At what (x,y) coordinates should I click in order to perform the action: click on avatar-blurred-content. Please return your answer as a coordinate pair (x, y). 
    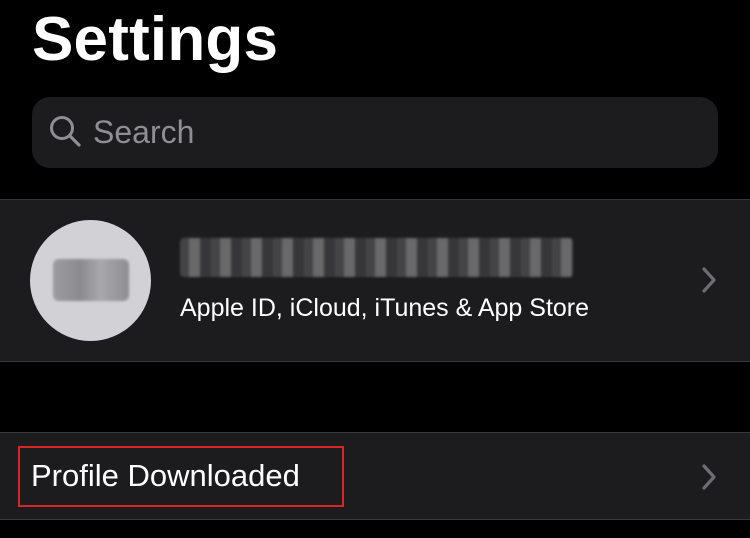
    Looking at the image, I should click on (91, 280).